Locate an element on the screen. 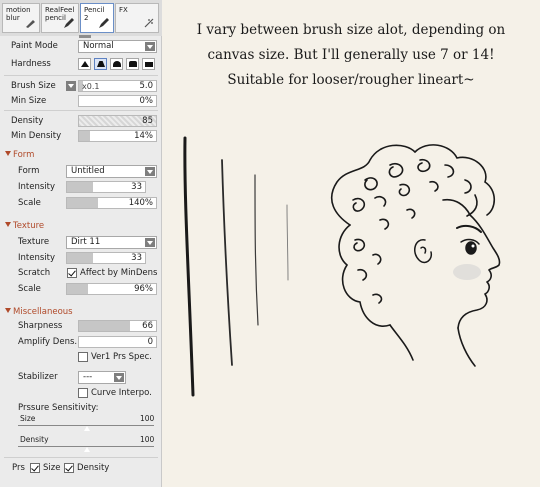 The image size is (540, 487). paint-mode-dropdown: Normal is located at coordinates (117, 46).